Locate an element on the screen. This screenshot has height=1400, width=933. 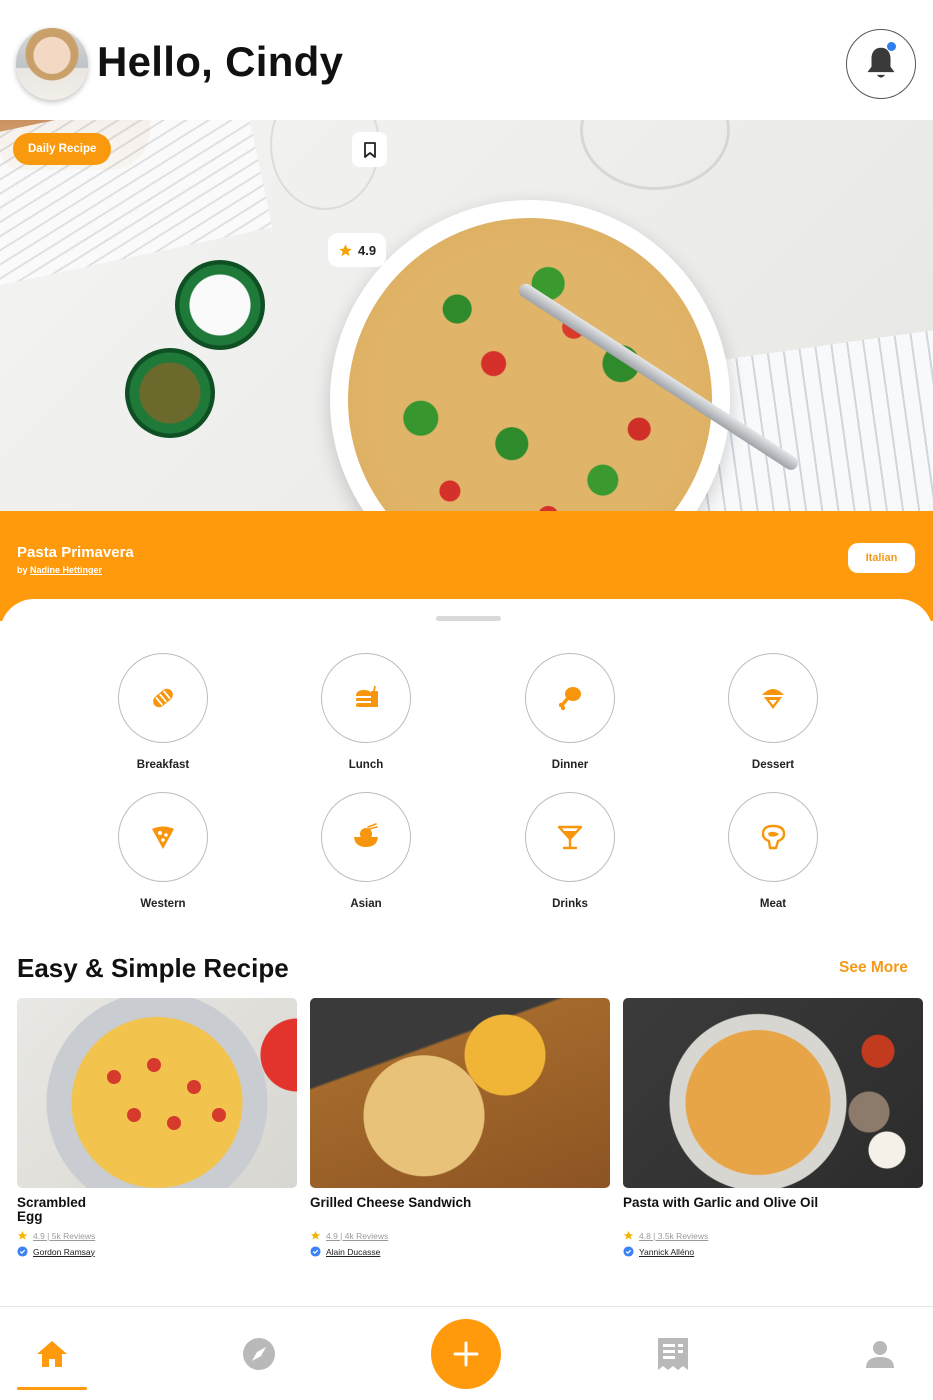
bread-icon is located at coordinates (163, 698).